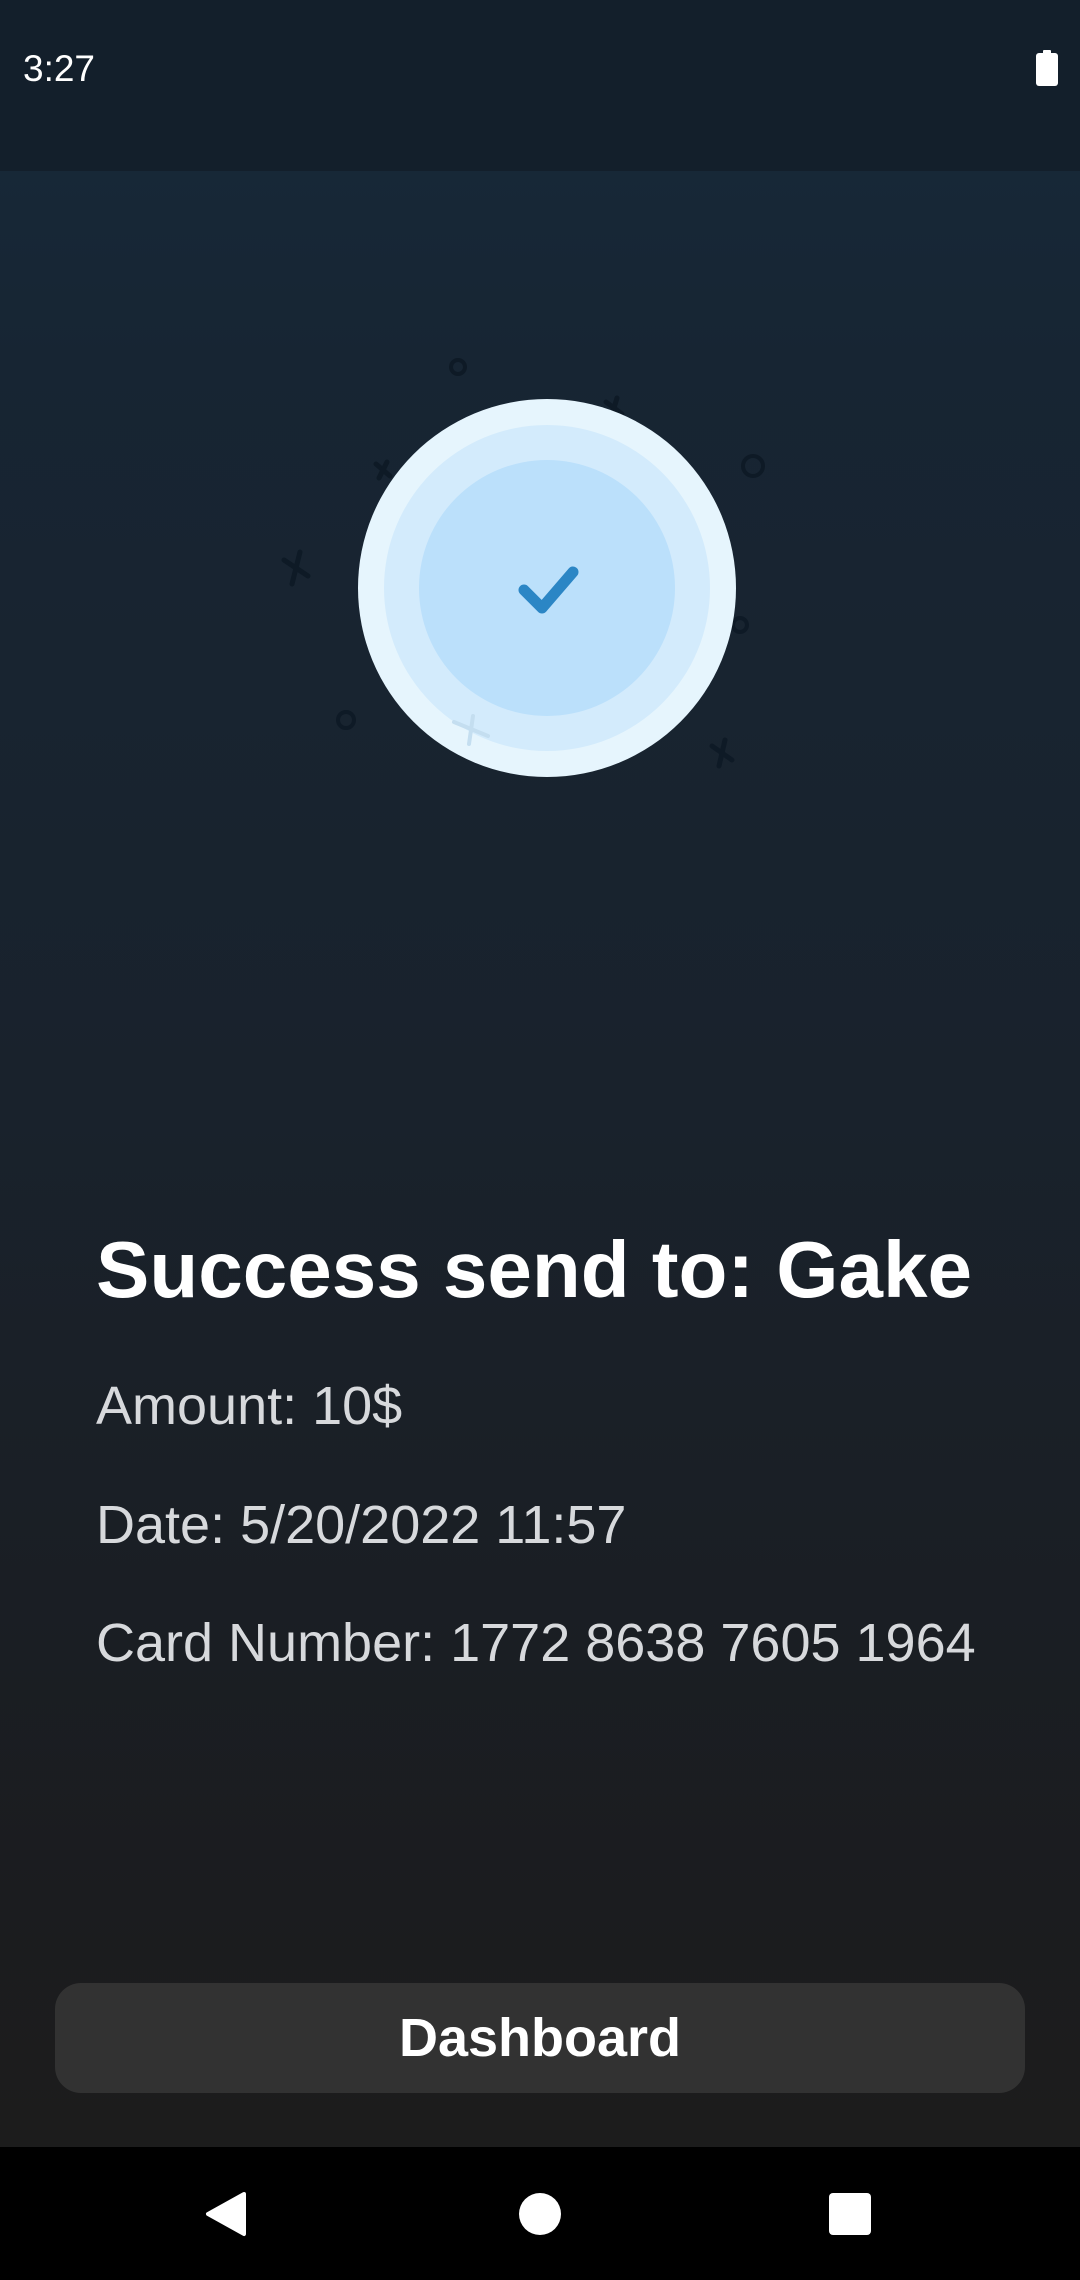 This screenshot has width=1080, height=2280. I want to click on amount-text: Amount: 10$, so click(249, 1406).